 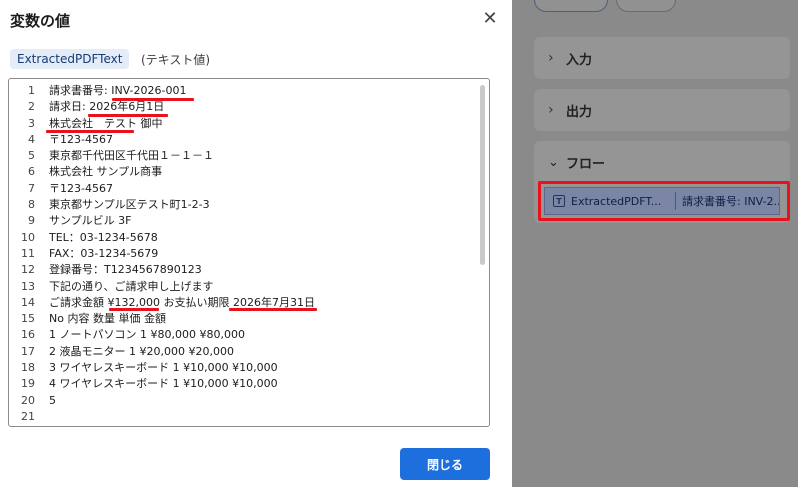 What do you see at coordinates (90, 221) in the screenshot?
I see `line-text: サンプルビル 3F` at bounding box center [90, 221].